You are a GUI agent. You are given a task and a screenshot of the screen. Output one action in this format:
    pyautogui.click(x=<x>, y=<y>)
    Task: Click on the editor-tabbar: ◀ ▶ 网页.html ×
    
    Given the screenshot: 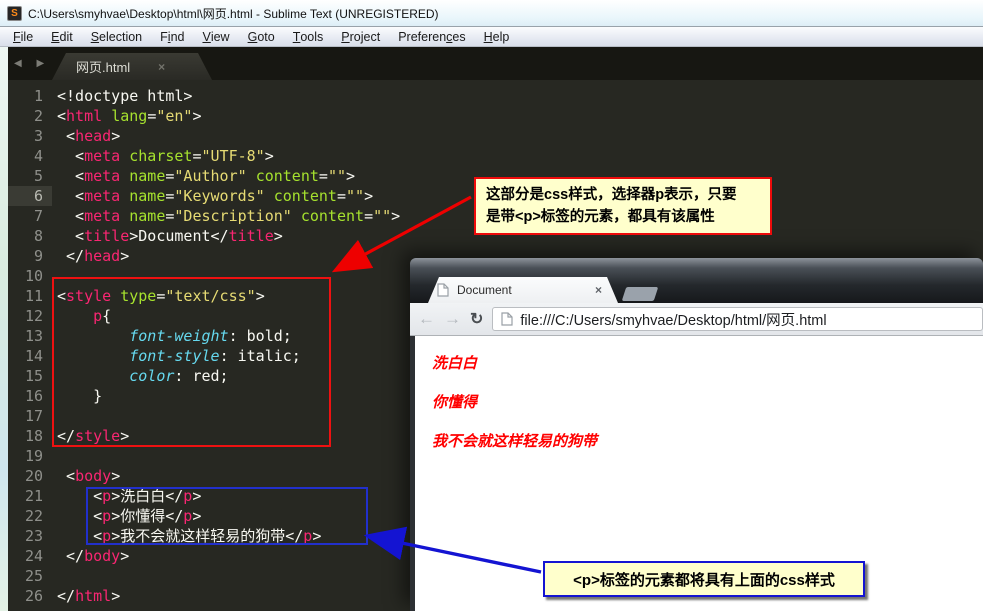 What is the action you would take?
    pyautogui.click(x=495, y=63)
    